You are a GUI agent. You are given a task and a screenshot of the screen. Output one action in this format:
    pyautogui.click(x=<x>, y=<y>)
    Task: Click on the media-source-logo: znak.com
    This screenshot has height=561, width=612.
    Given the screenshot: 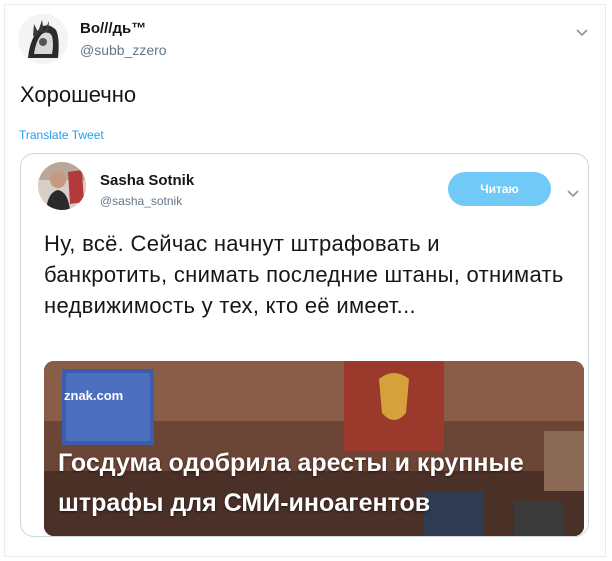 What is the action you would take?
    pyautogui.click(x=94, y=395)
    